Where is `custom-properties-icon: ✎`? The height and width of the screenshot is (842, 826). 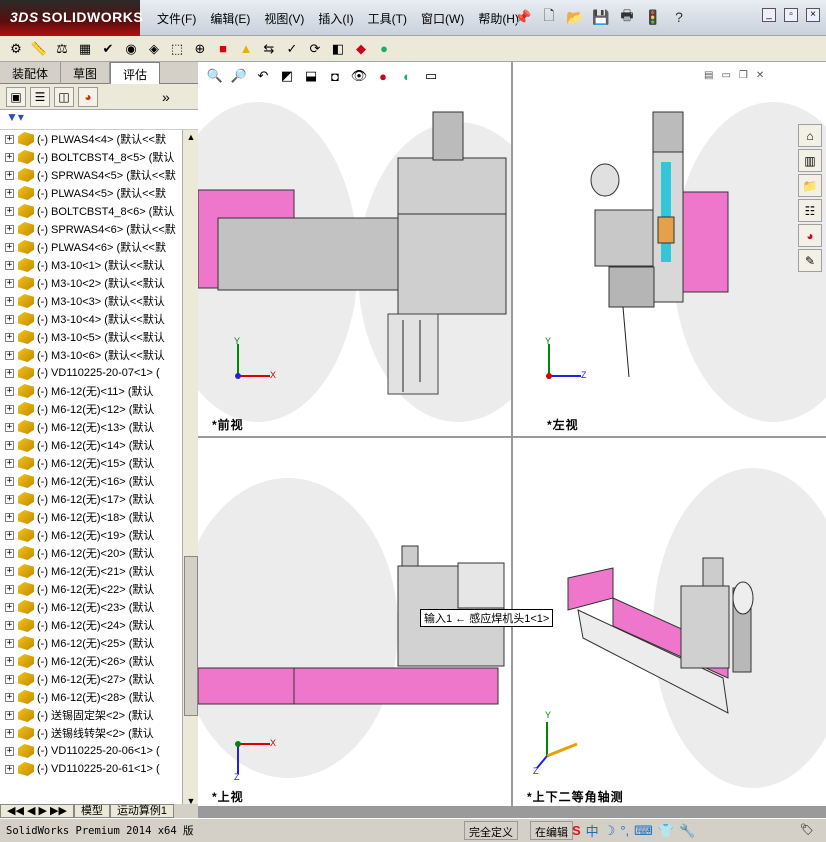 custom-properties-icon: ✎ is located at coordinates (810, 260).